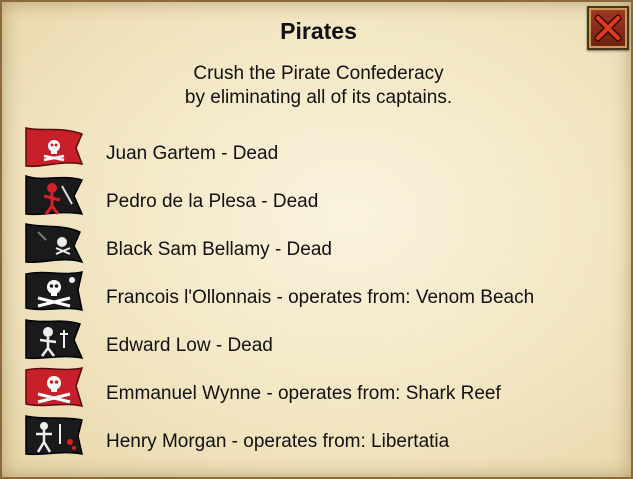  Describe the element at coordinates (54, 195) in the screenshot. I see `pirate-flag-black-red-skeleton-icon` at that location.